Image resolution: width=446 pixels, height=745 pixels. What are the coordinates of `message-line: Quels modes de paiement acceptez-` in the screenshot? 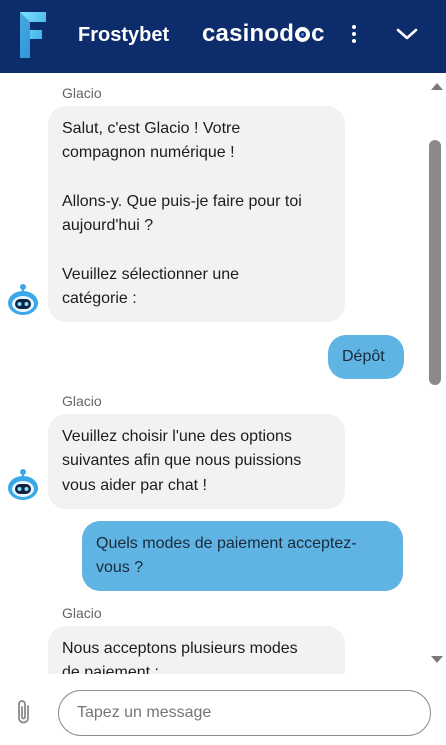 It's located at (226, 543).